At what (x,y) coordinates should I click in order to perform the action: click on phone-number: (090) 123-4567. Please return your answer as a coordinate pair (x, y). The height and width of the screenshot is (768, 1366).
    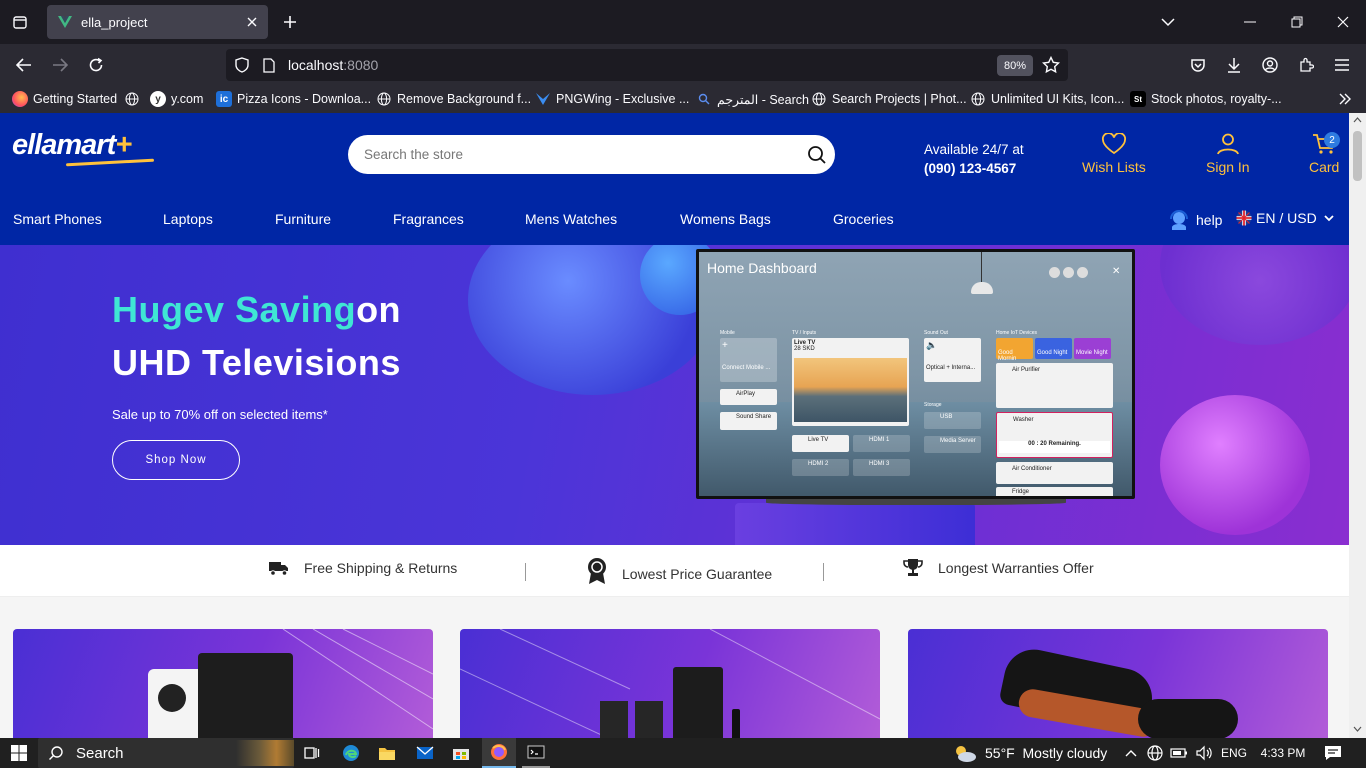
    Looking at the image, I should click on (974, 168).